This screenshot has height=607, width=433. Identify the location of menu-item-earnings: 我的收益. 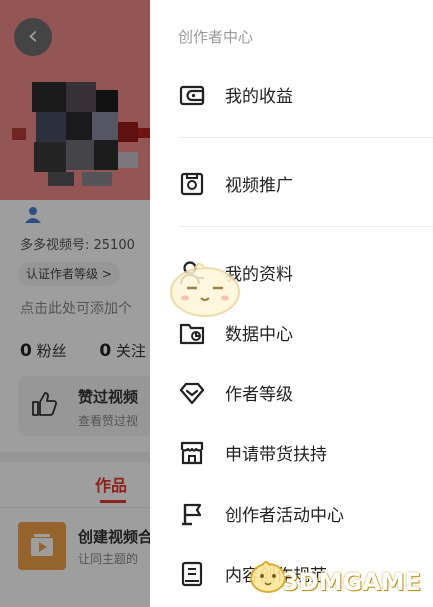
(291, 95).